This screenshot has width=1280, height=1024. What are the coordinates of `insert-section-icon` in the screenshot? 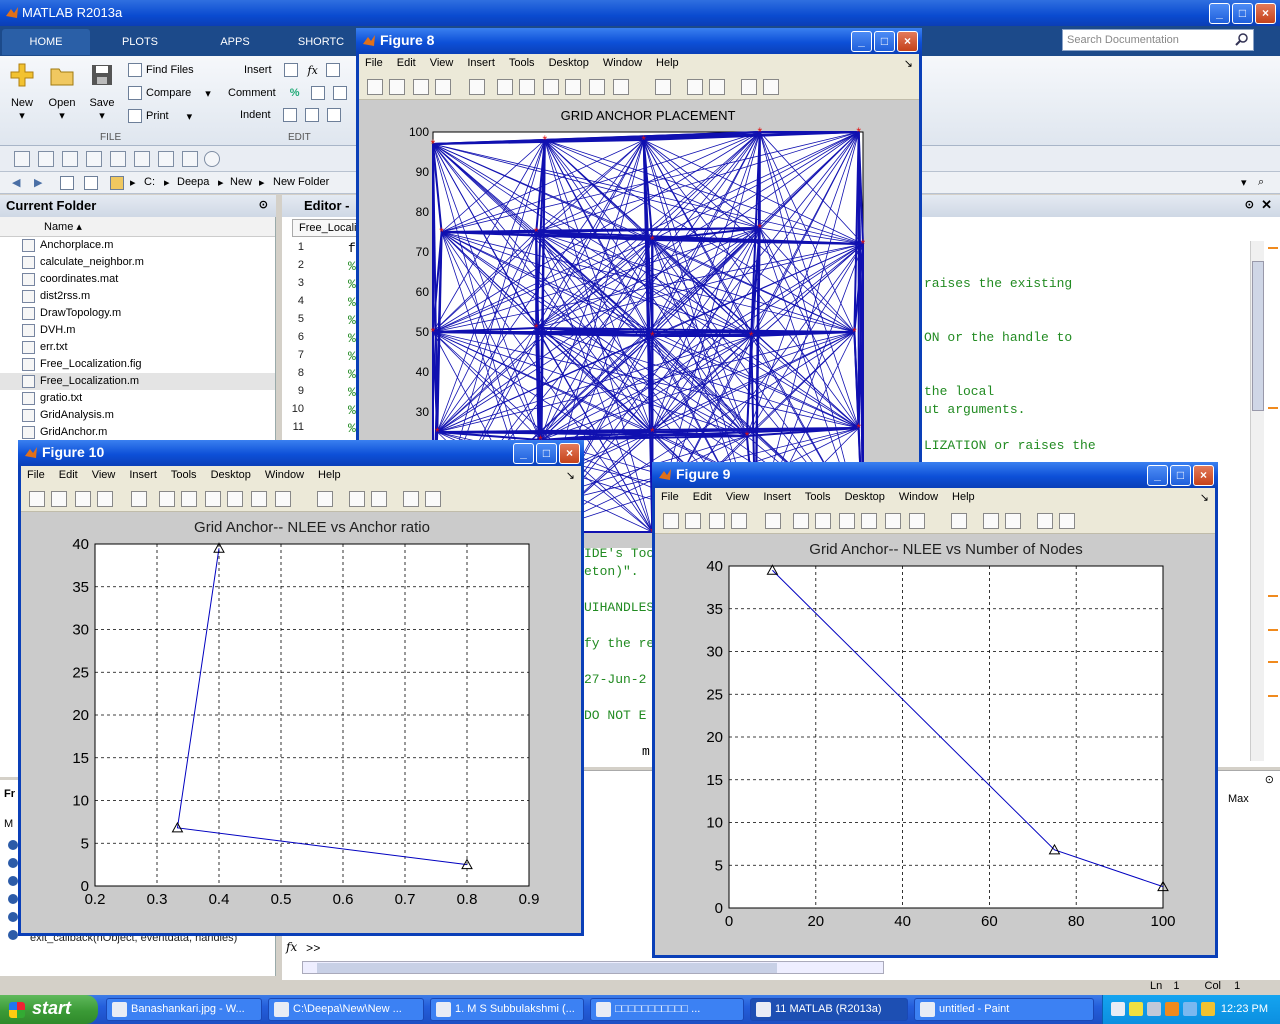 It's located at (332, 70).